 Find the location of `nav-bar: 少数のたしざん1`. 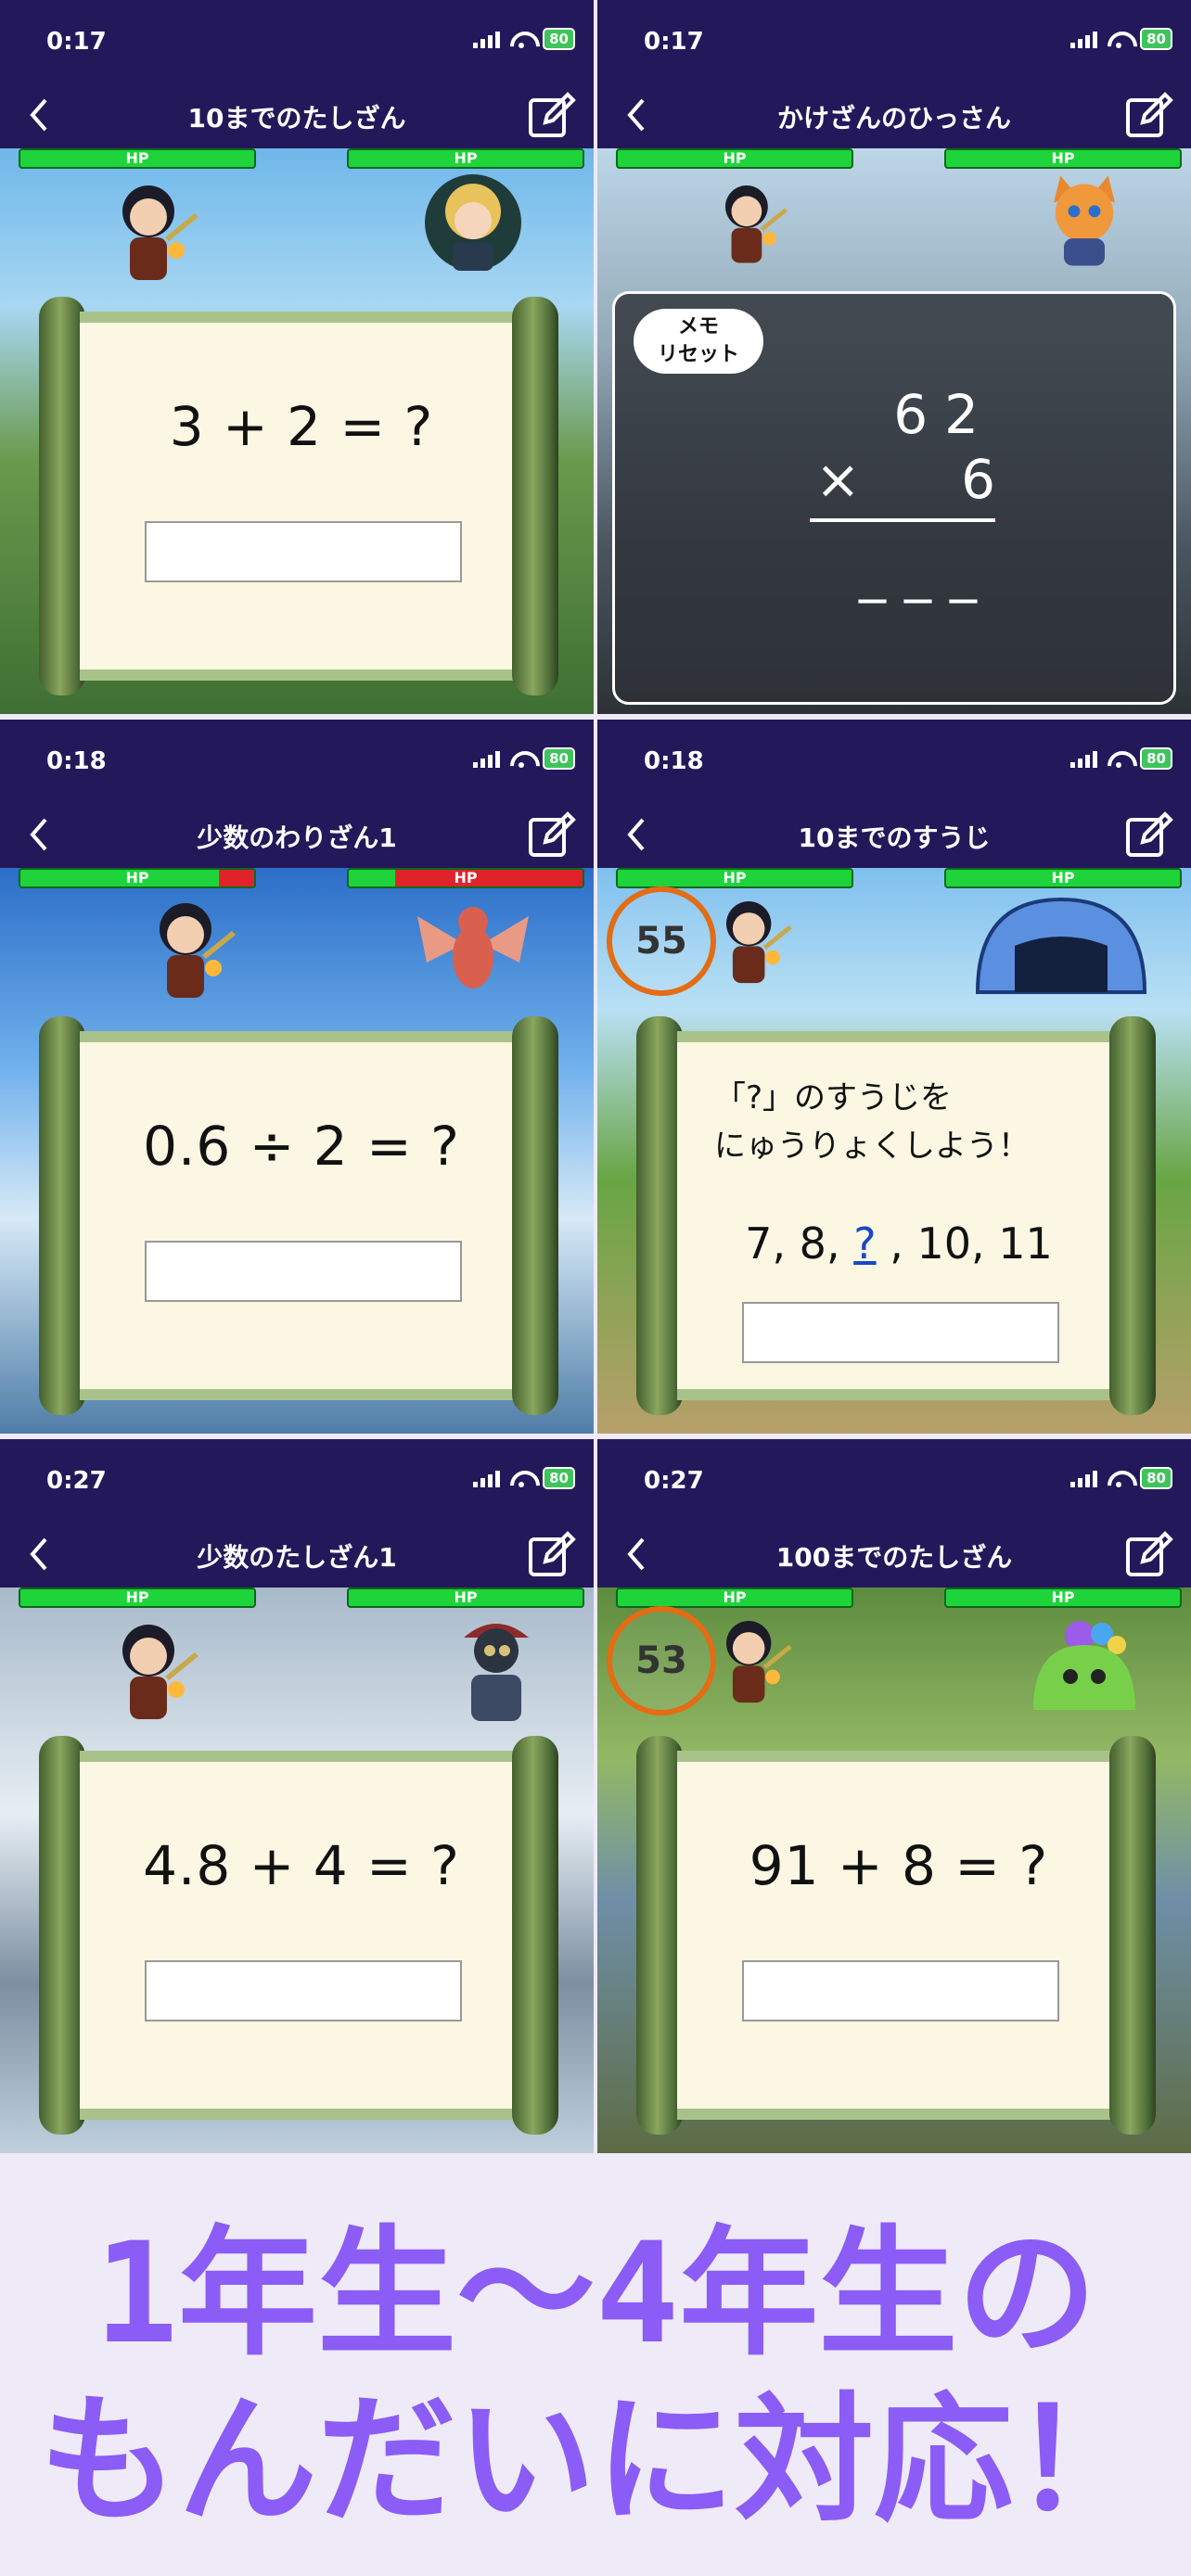

nav-bar: 少数のたしざん1 is located at coordinates (297, 1554).